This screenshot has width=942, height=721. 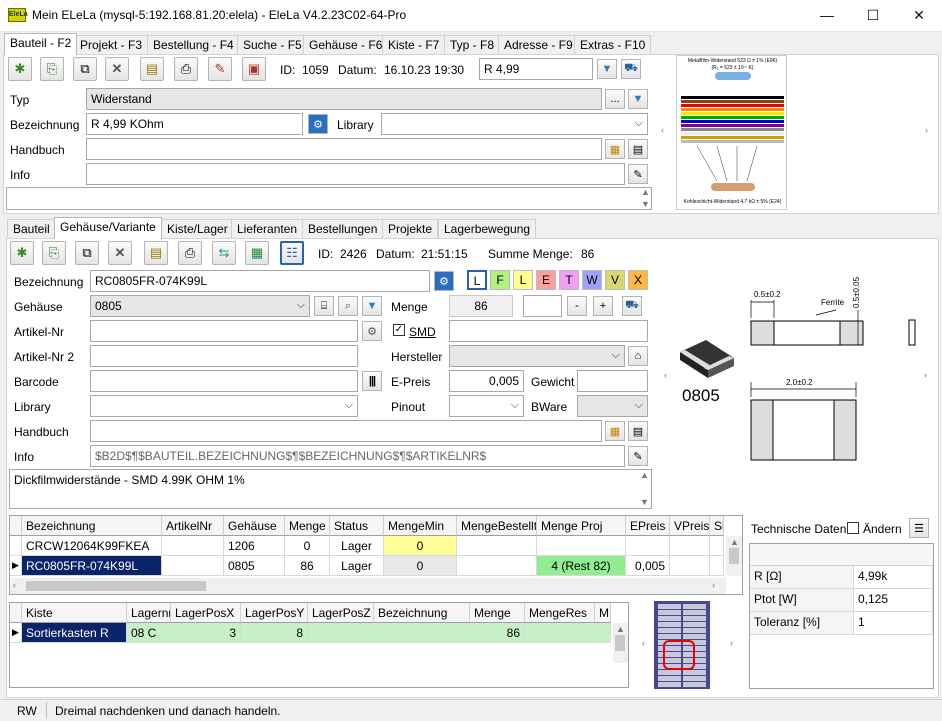 I want to click on typ-field: Widerstand, so click(x=344, y=99).